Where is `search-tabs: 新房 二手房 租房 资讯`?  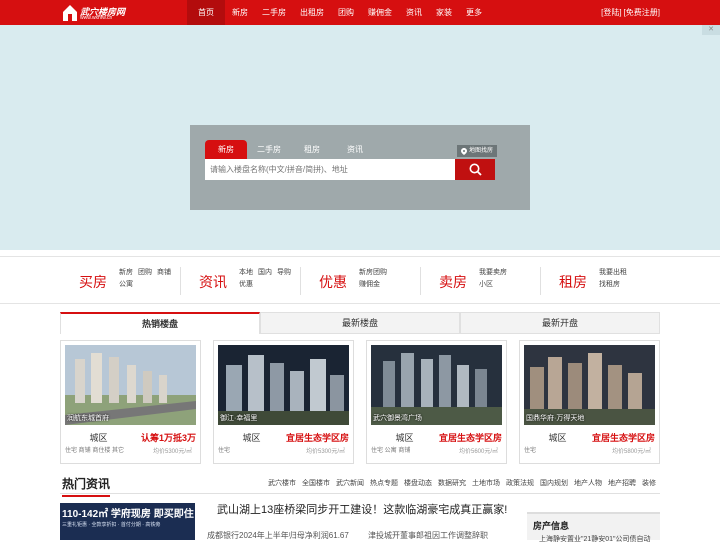
search-tabs: 新房 二手房 租房 资讯 is located at coordinates (291, 149).